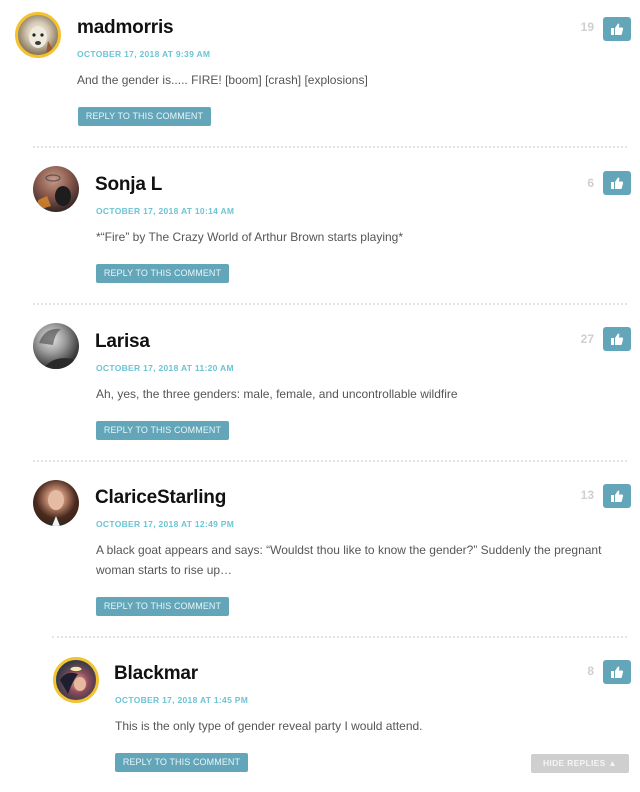 The width and height of the screenshot is (640, 792). I want to click on comment-date: OCTOBER 17, 2018 AT 11:20 AM, so click(165, 368).